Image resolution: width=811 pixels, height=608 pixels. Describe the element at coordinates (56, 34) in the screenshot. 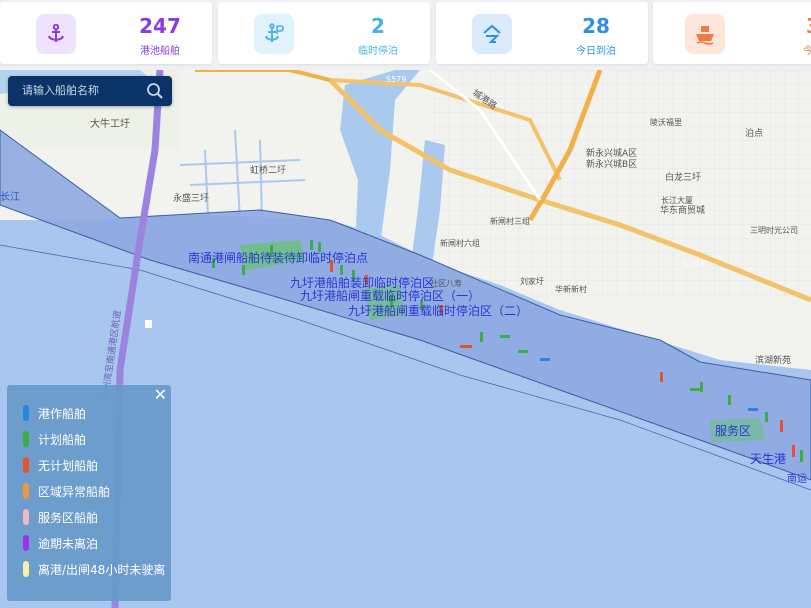

I see `anchor-icon` at that location.